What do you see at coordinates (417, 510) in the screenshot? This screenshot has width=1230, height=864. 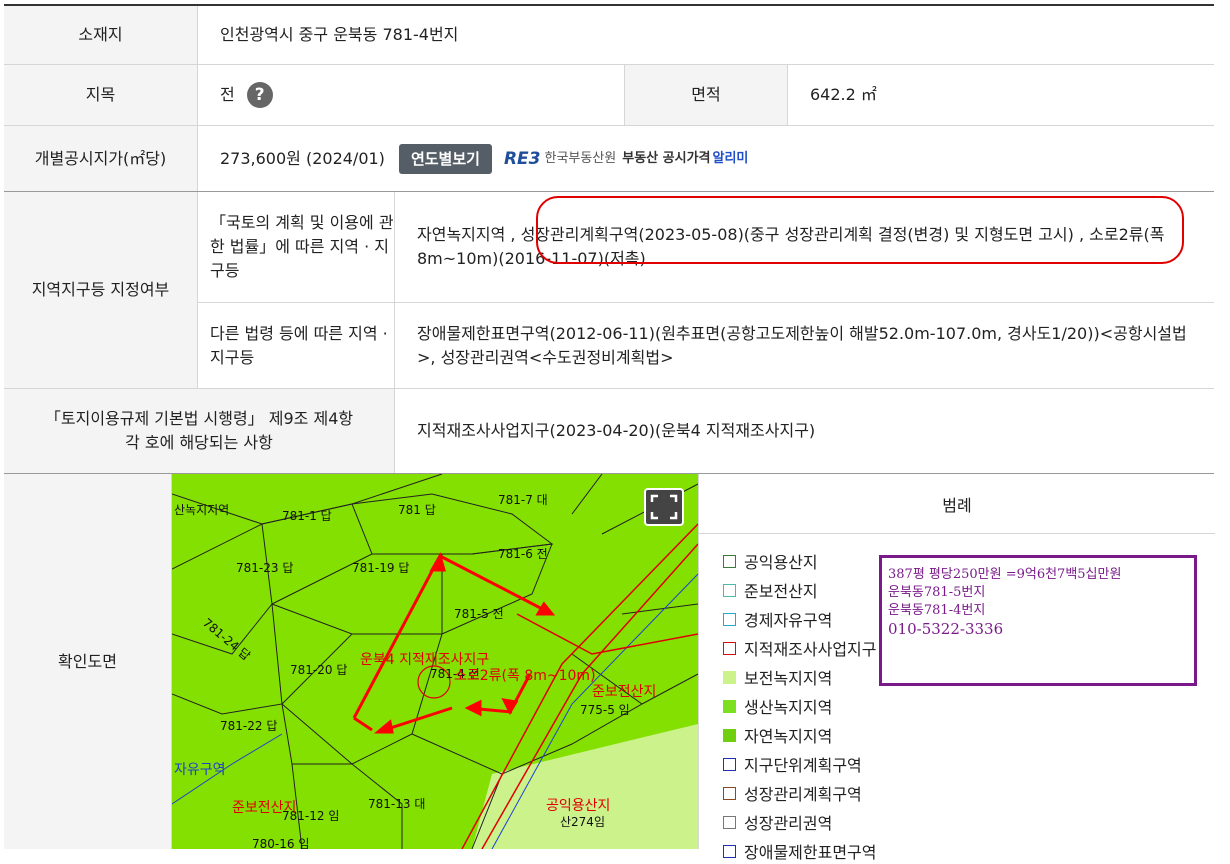 I see `parcel-label: 781 답` at bounding box center [417, 510].